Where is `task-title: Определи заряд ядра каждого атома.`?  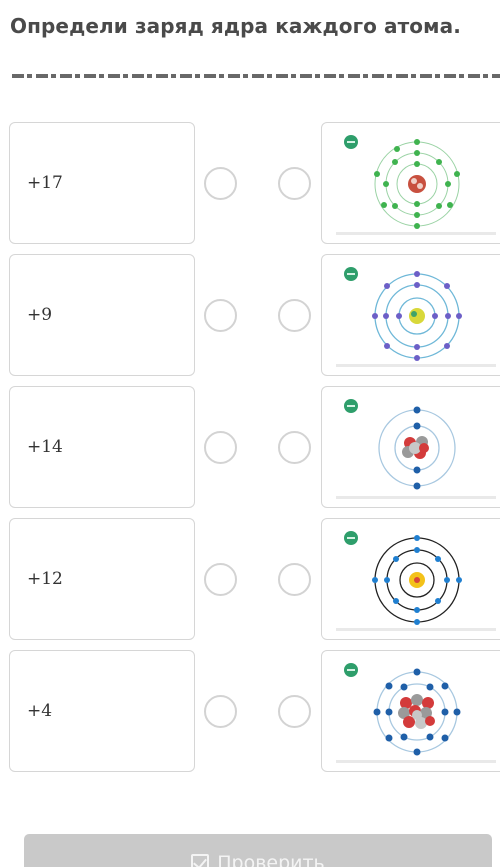
task-title: Определи заряд ядра каждого атома. is located at coordinates (235, 26).